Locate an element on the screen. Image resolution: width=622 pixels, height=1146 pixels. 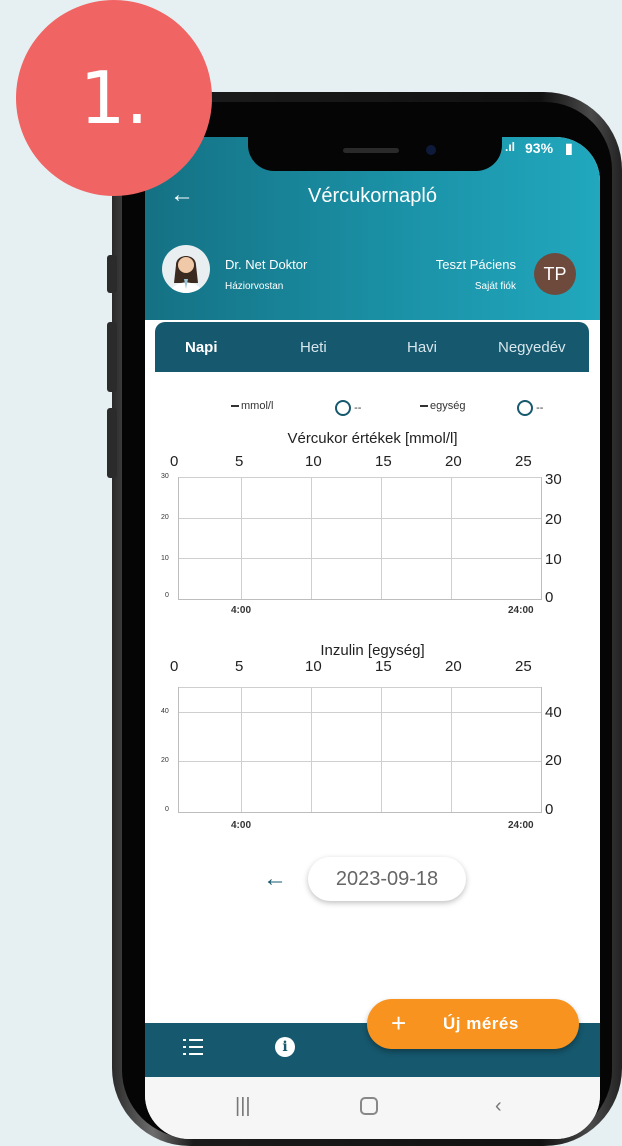
legend-insulin: egység is located at coordinates (442, 406).